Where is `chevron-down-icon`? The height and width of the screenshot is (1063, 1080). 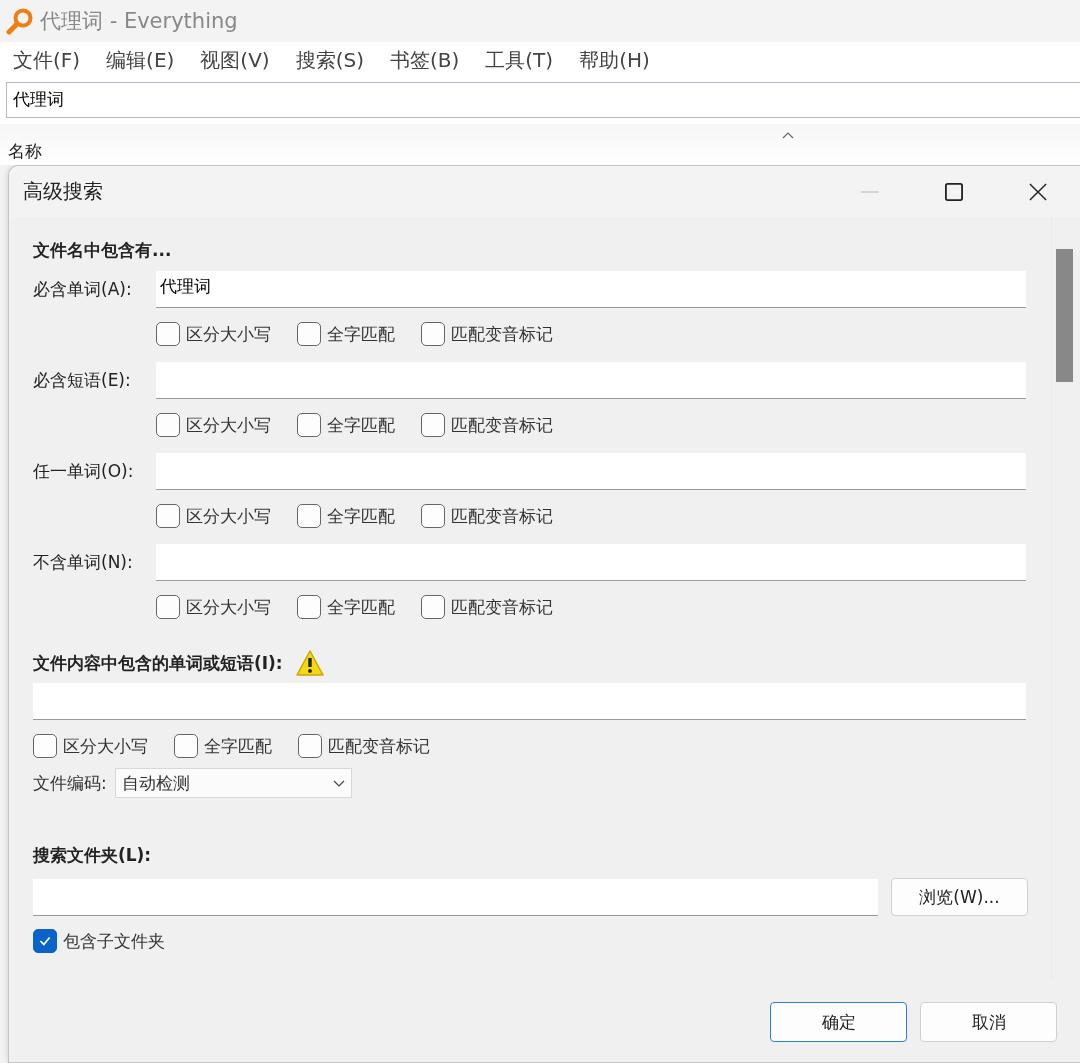
chevron-down-icon is located at coordinates (338, 783).